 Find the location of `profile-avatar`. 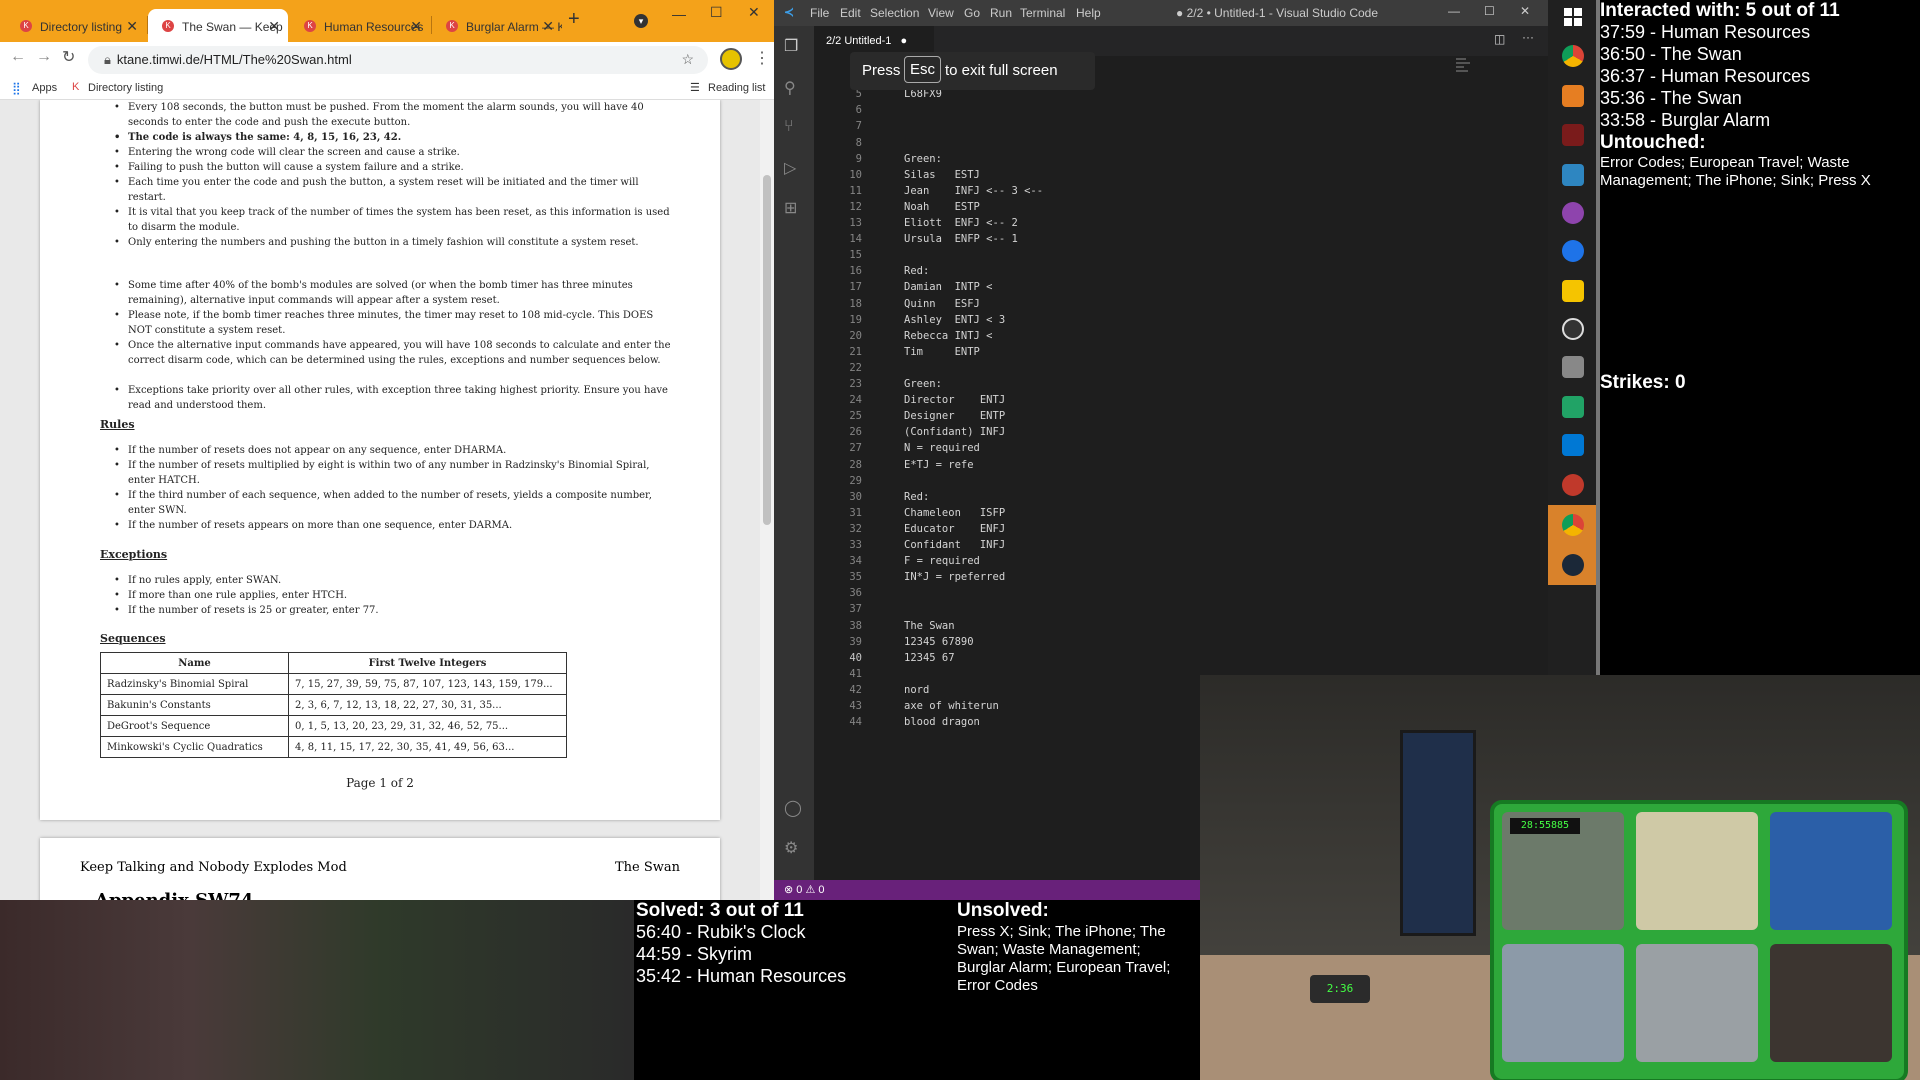

profile-avatar is located at coordinates (731, 59).